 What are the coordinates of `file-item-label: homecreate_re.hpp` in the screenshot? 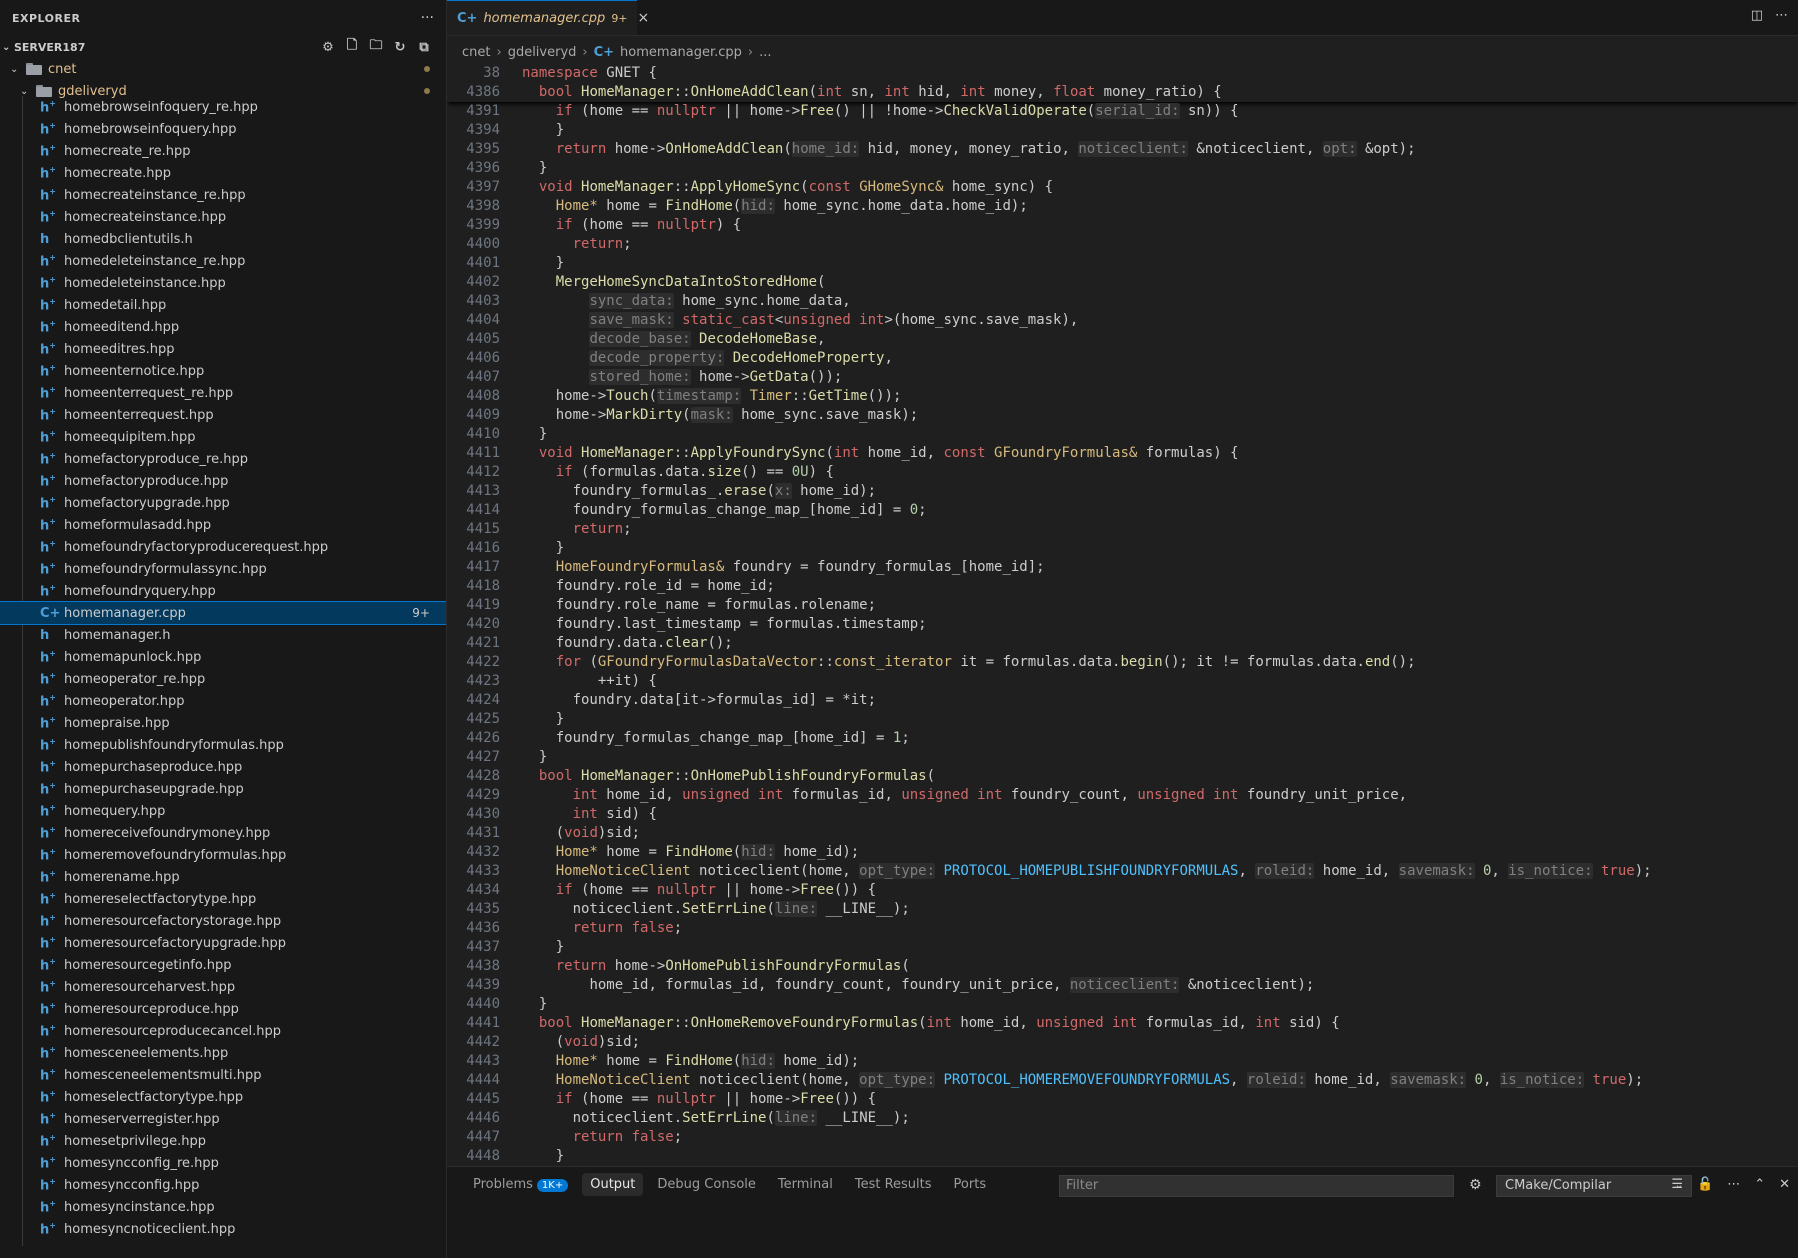 It's located at (127, 151).